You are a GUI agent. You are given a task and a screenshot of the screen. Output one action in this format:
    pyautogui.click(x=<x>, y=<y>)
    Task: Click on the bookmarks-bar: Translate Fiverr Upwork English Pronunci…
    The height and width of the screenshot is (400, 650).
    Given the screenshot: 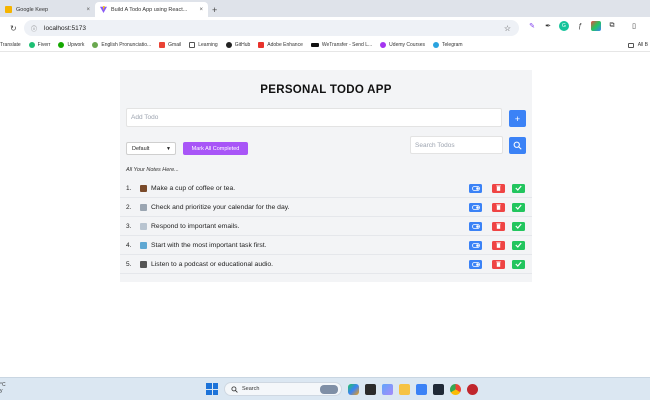 What is the action you would take?
    pyautogui.click(x=325, y=45)
    